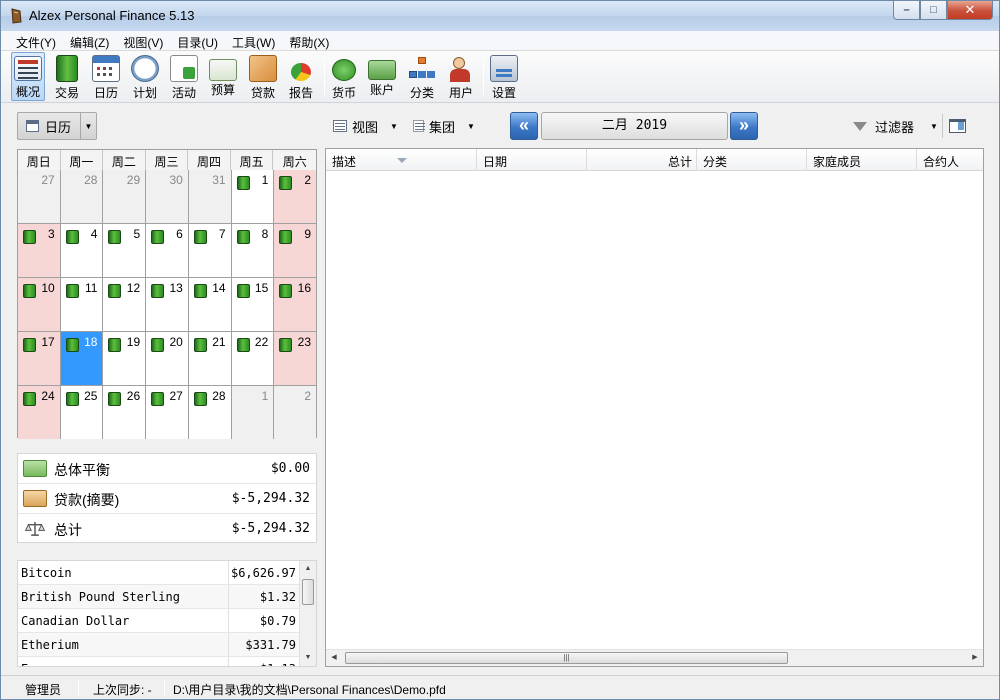 This screenshot has height=700, width=1000. What do you see at coordinates (89, 40) in the screenshot?
I see `menu-edit: 编辑(Z)` at bounding box center [89, 40].